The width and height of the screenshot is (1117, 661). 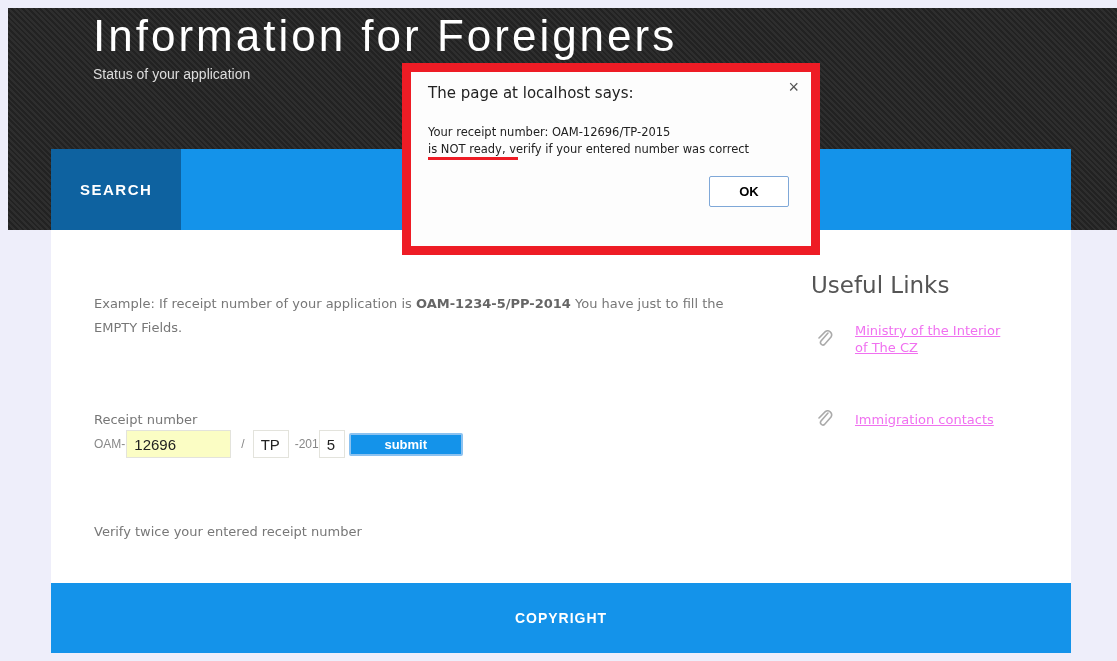 What do you see at coordinates (306, 444) in the screenshot?
I see `year-prefix-text: -201` at bounding box center [306, 444].